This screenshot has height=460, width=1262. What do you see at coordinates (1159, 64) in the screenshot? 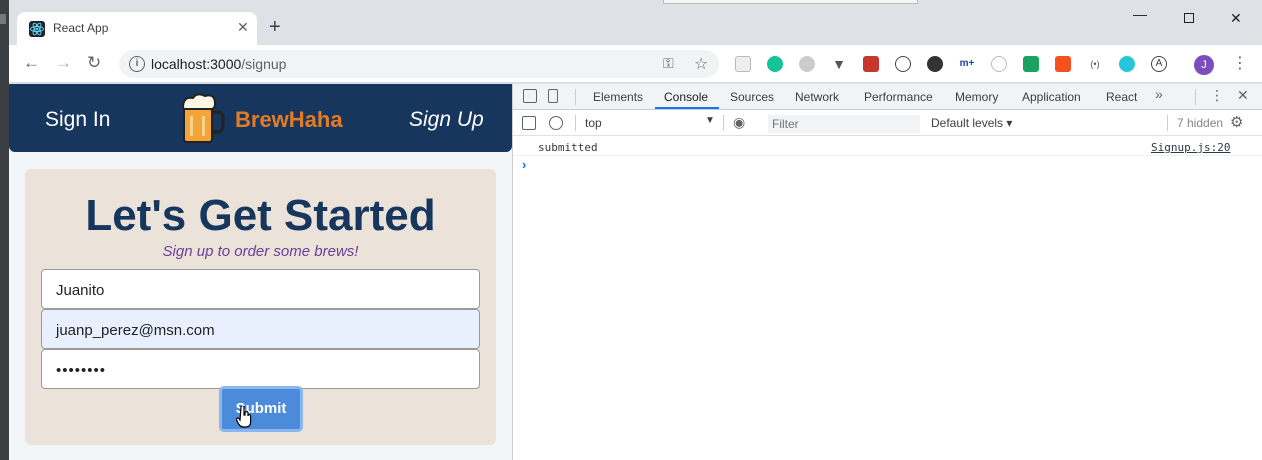
I see `extension-a-icon: A` at bounding box center [1159, 64].